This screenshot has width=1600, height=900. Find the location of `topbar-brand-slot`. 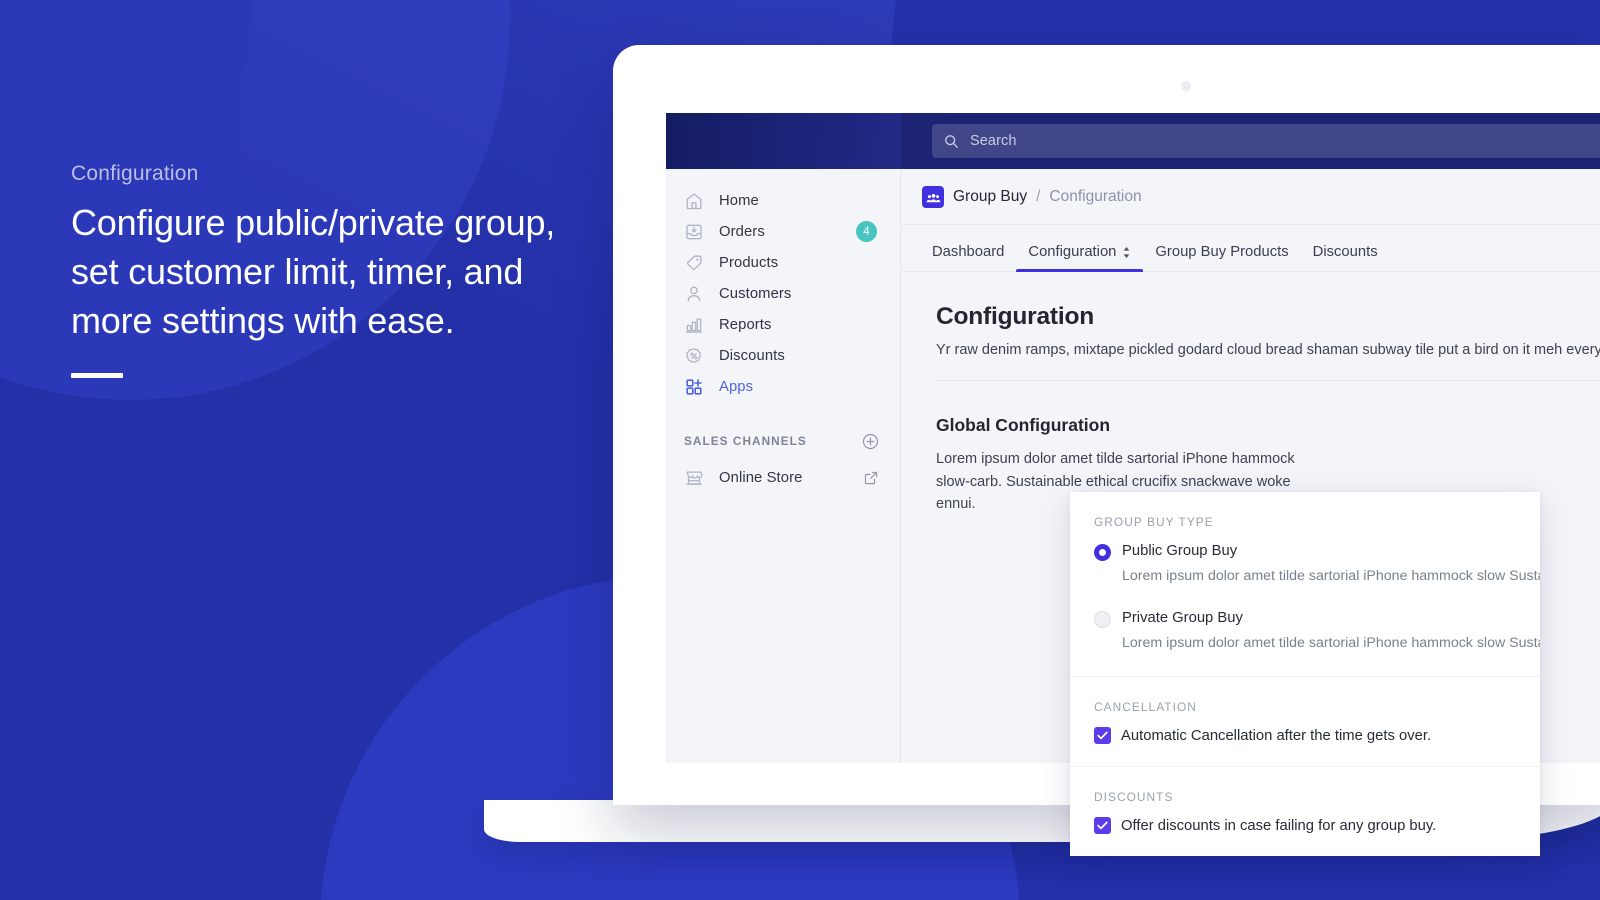

topbar-brand-slot is located at coordinates (783, 141).